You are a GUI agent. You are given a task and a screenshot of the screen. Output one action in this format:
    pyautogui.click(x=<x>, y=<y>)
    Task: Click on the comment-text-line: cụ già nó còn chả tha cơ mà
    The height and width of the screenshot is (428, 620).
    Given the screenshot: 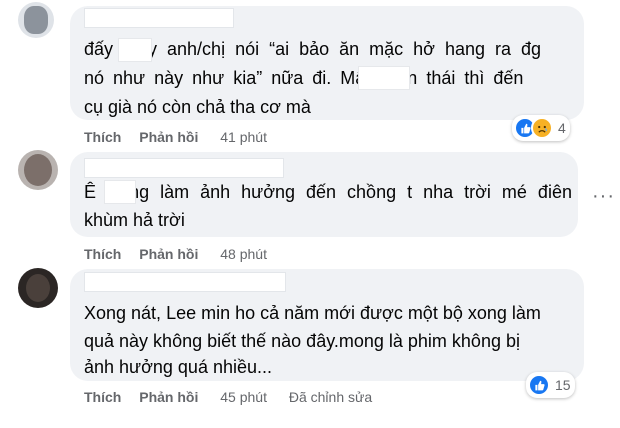 What is the action you would take?
    pyautogui.click(x=197, y=107)
    